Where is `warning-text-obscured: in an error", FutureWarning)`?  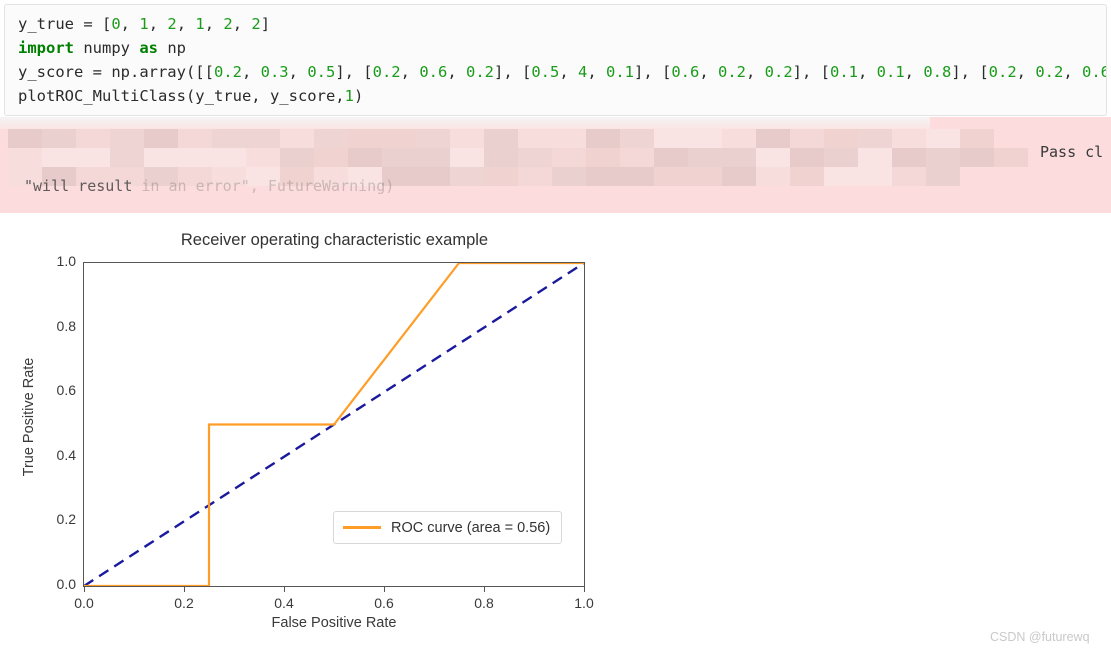
warning-text-obscured: in an error", FutureWarning) is located at coordinates (263, 186).